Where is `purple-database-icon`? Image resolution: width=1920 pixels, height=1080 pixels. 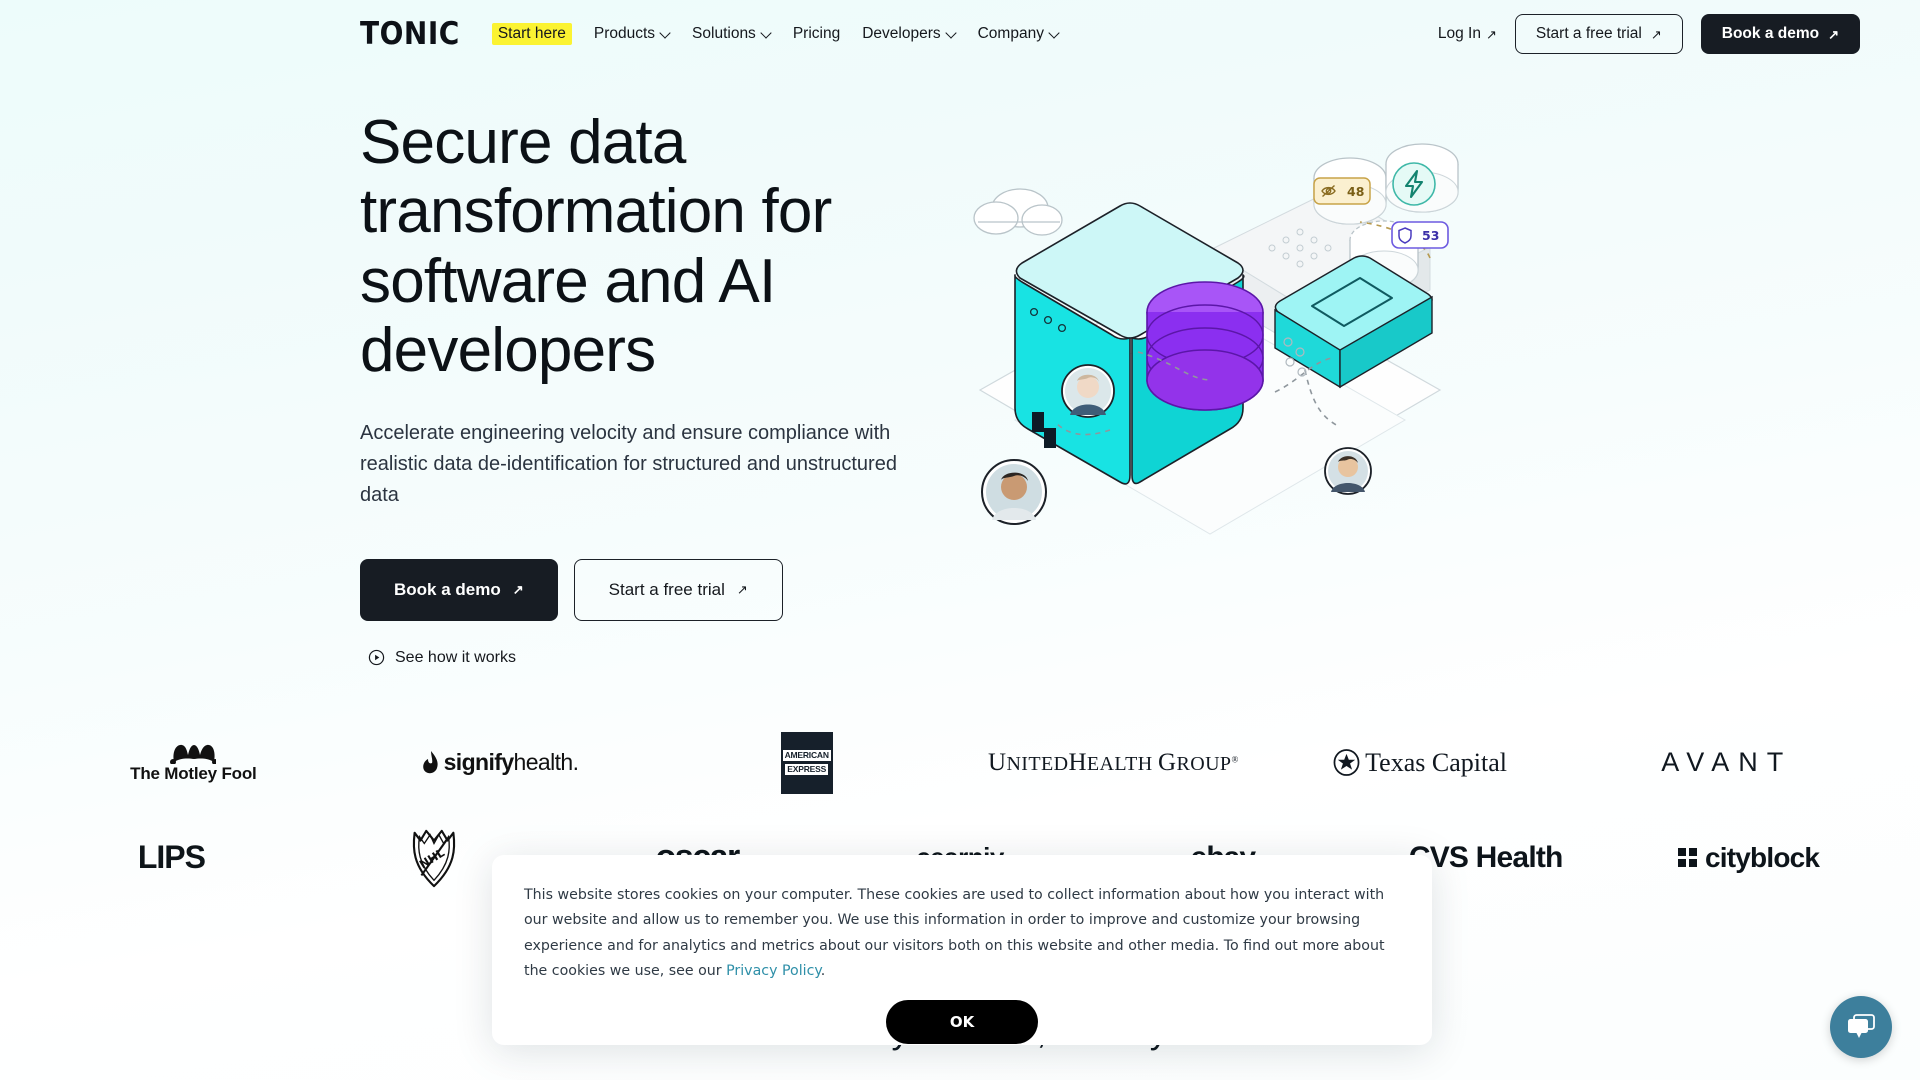
purple-database-icon is located at coordinates (1205, 346).